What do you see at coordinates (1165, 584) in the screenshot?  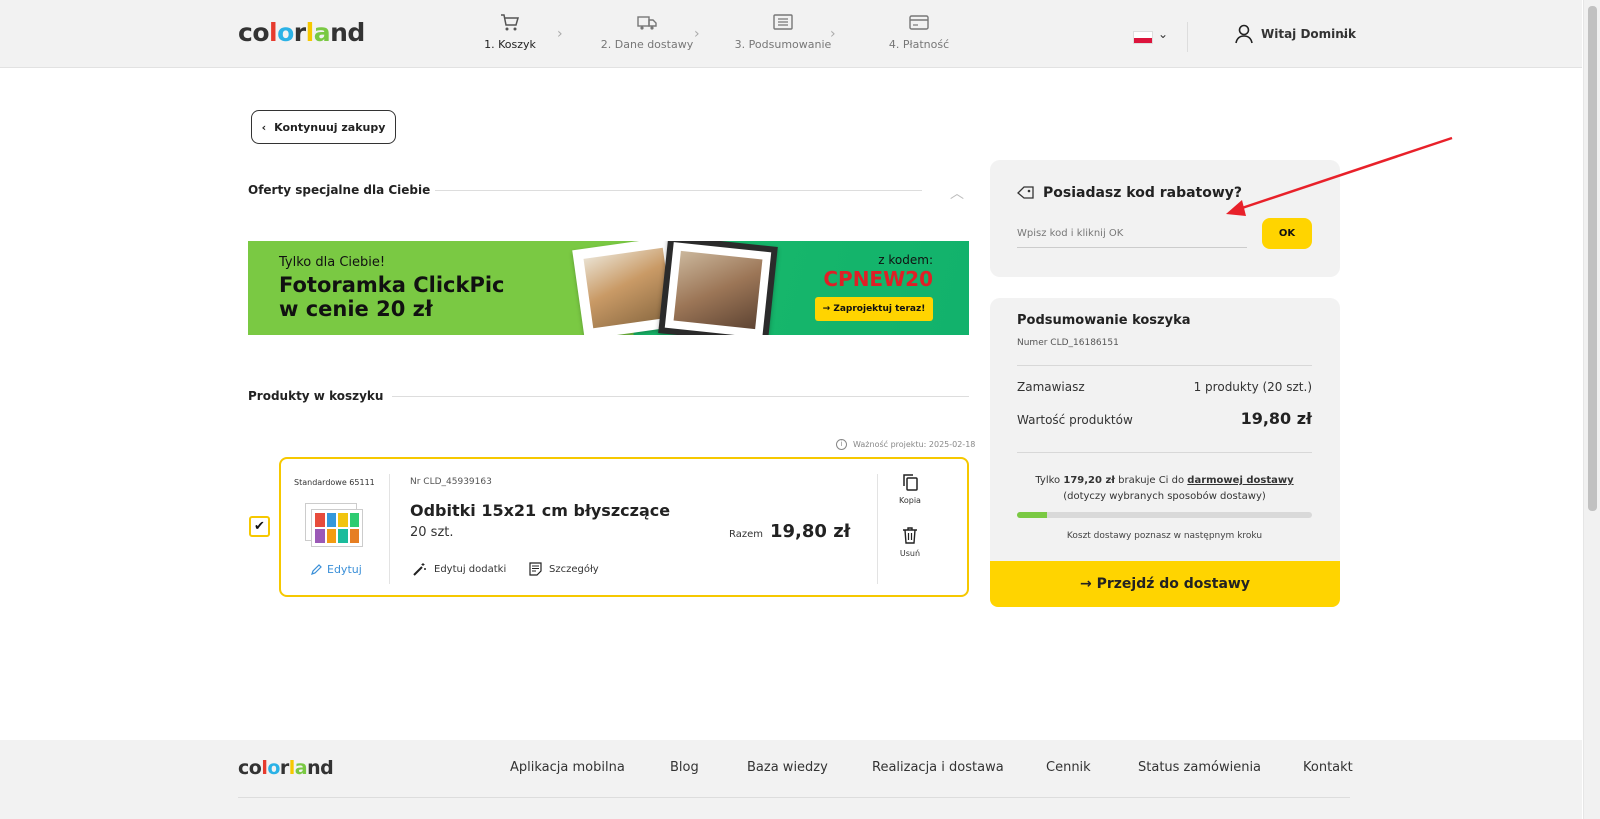 I see `proceed-to-delivery-button: → Przejdź do dostawy` at bounding box center [1165, 584].